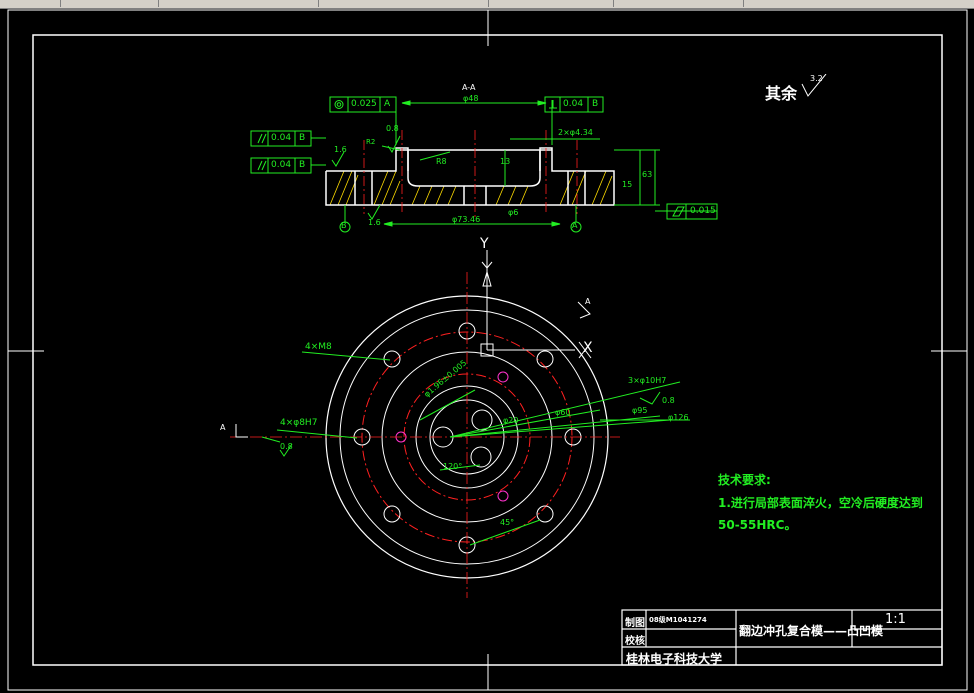  What do you see at coordinates (635, 623) in the screenshot?
I see `title-draw-label: 制图` at bounding box center [635, 623].